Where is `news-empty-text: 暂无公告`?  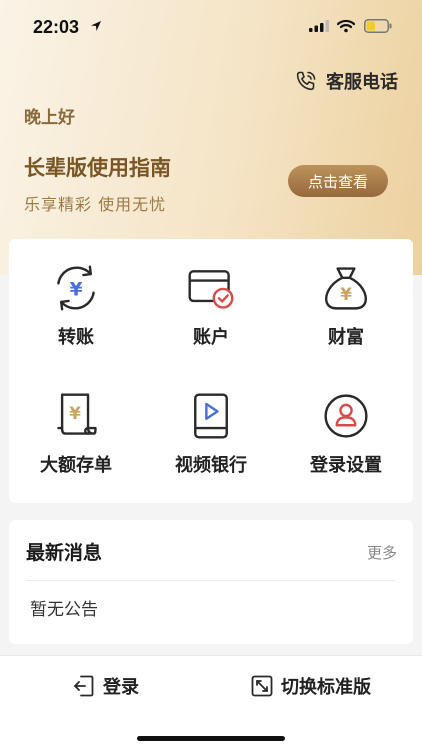 news-empty-text: 暂无公告 is located at coordinates (64, 610).